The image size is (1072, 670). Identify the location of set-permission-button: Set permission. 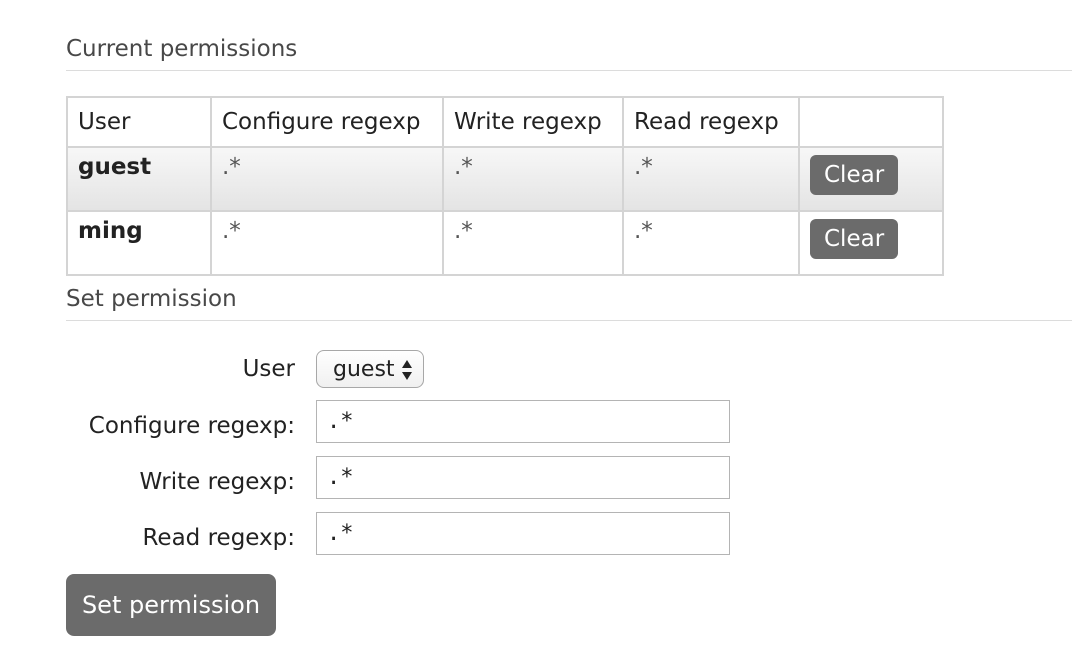
(171, 605).